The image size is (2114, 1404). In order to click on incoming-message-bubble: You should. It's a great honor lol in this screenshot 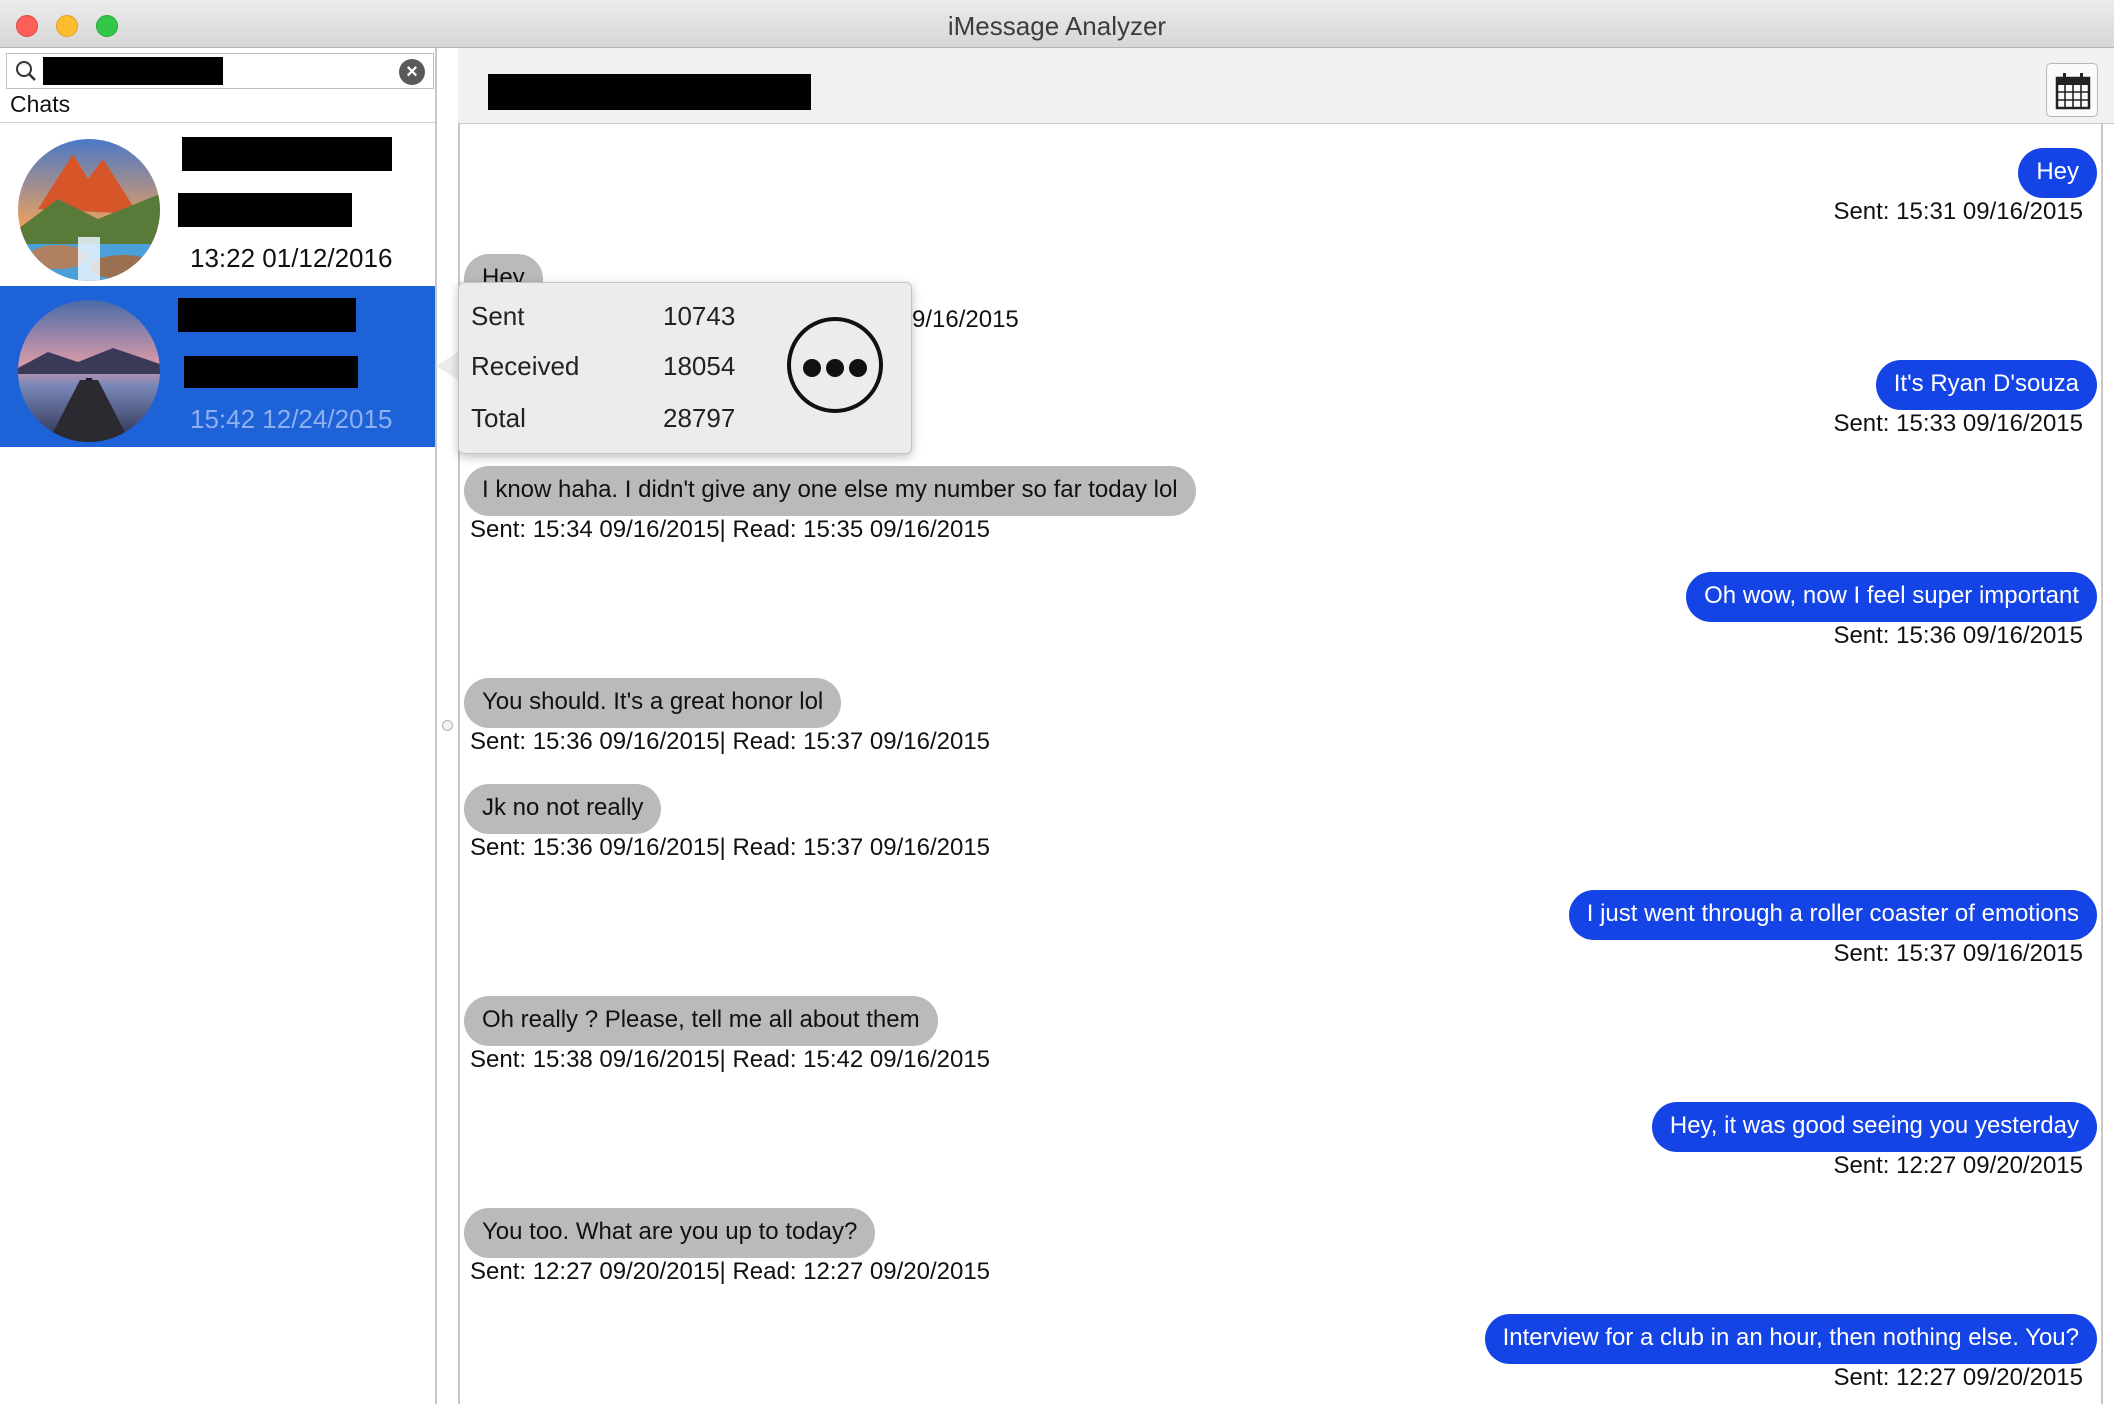, I will do `click(653, 703)`.